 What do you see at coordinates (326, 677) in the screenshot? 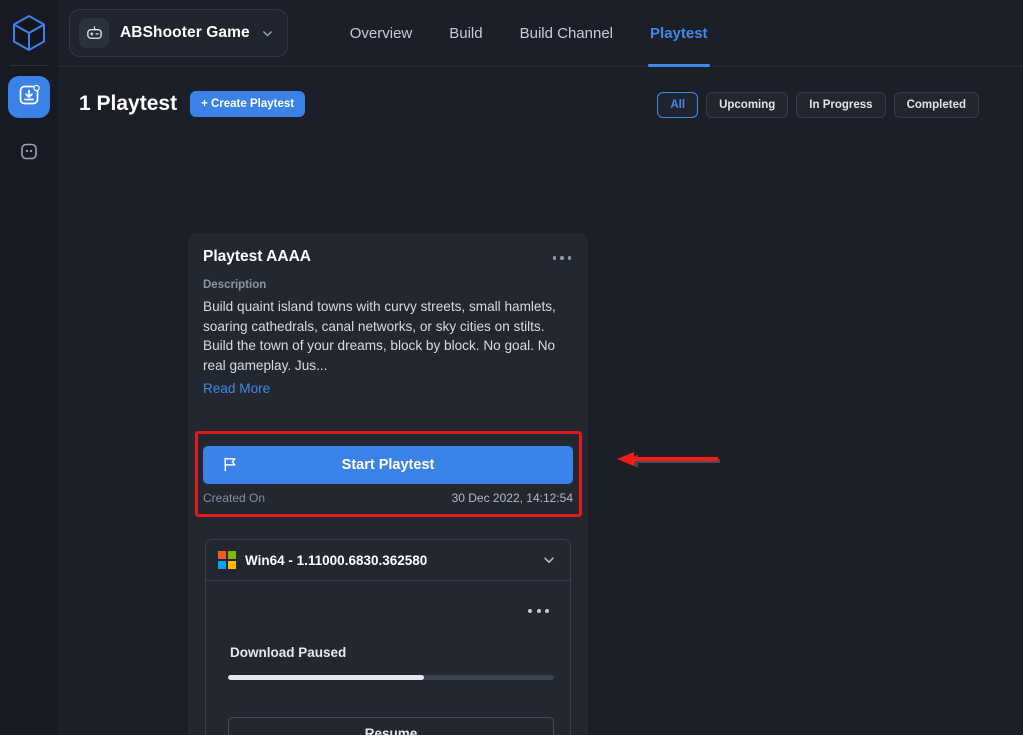
I see `download-progress-fill` at bounding box center [326, 677].